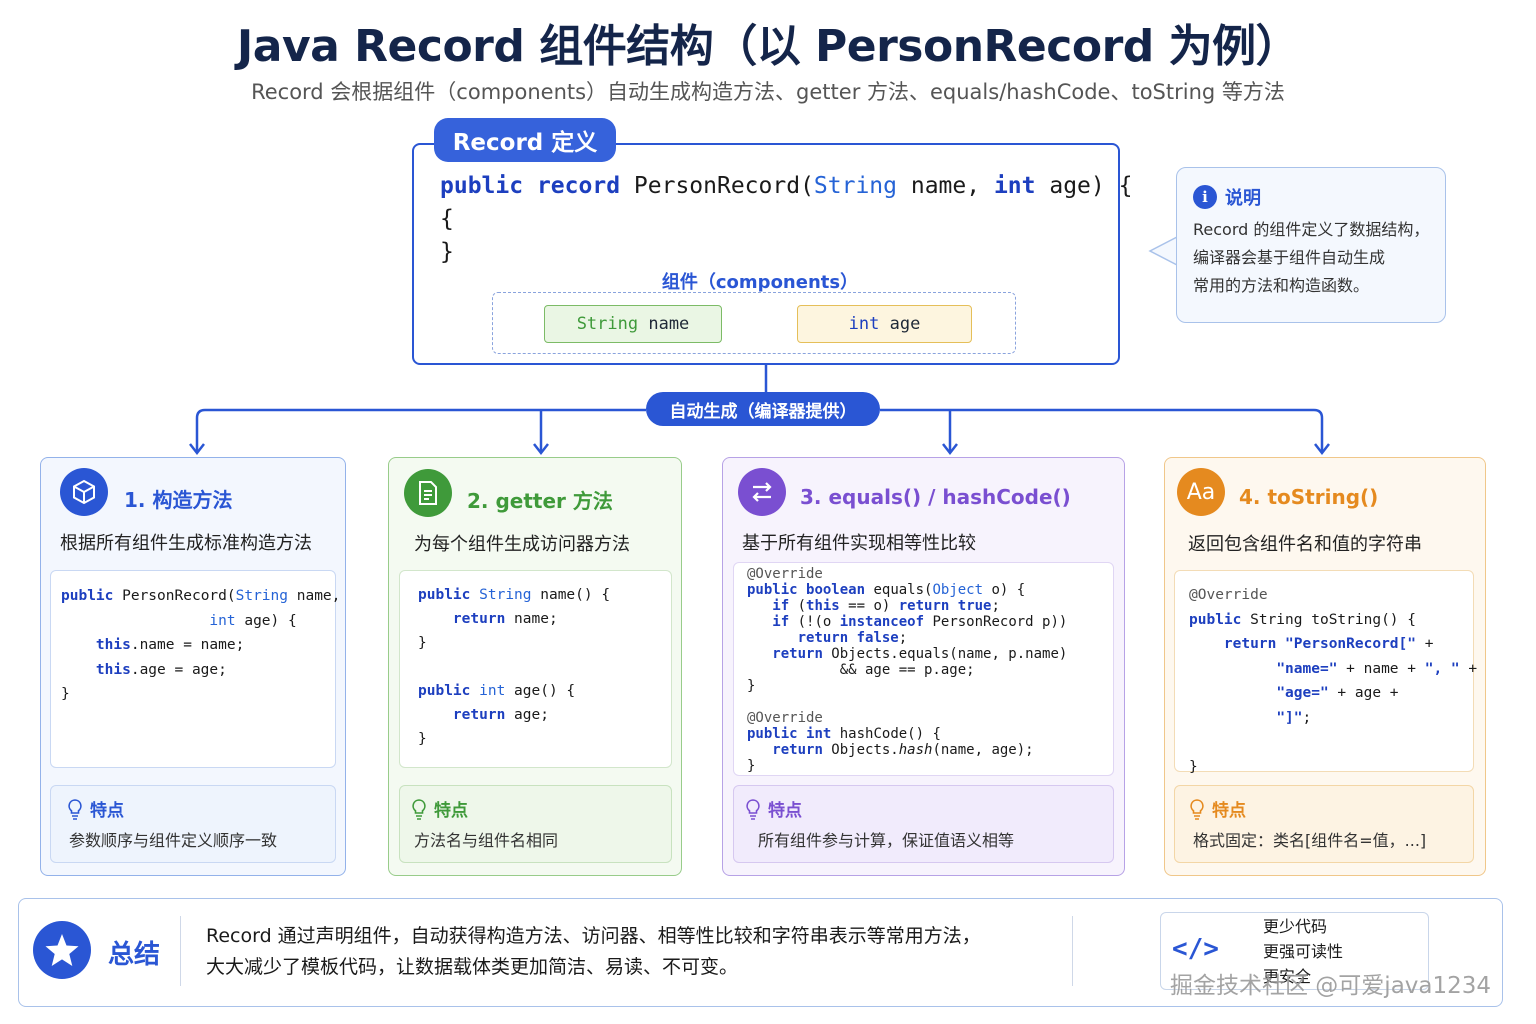  I want to click on code-keyword: public, so click(482, 186).